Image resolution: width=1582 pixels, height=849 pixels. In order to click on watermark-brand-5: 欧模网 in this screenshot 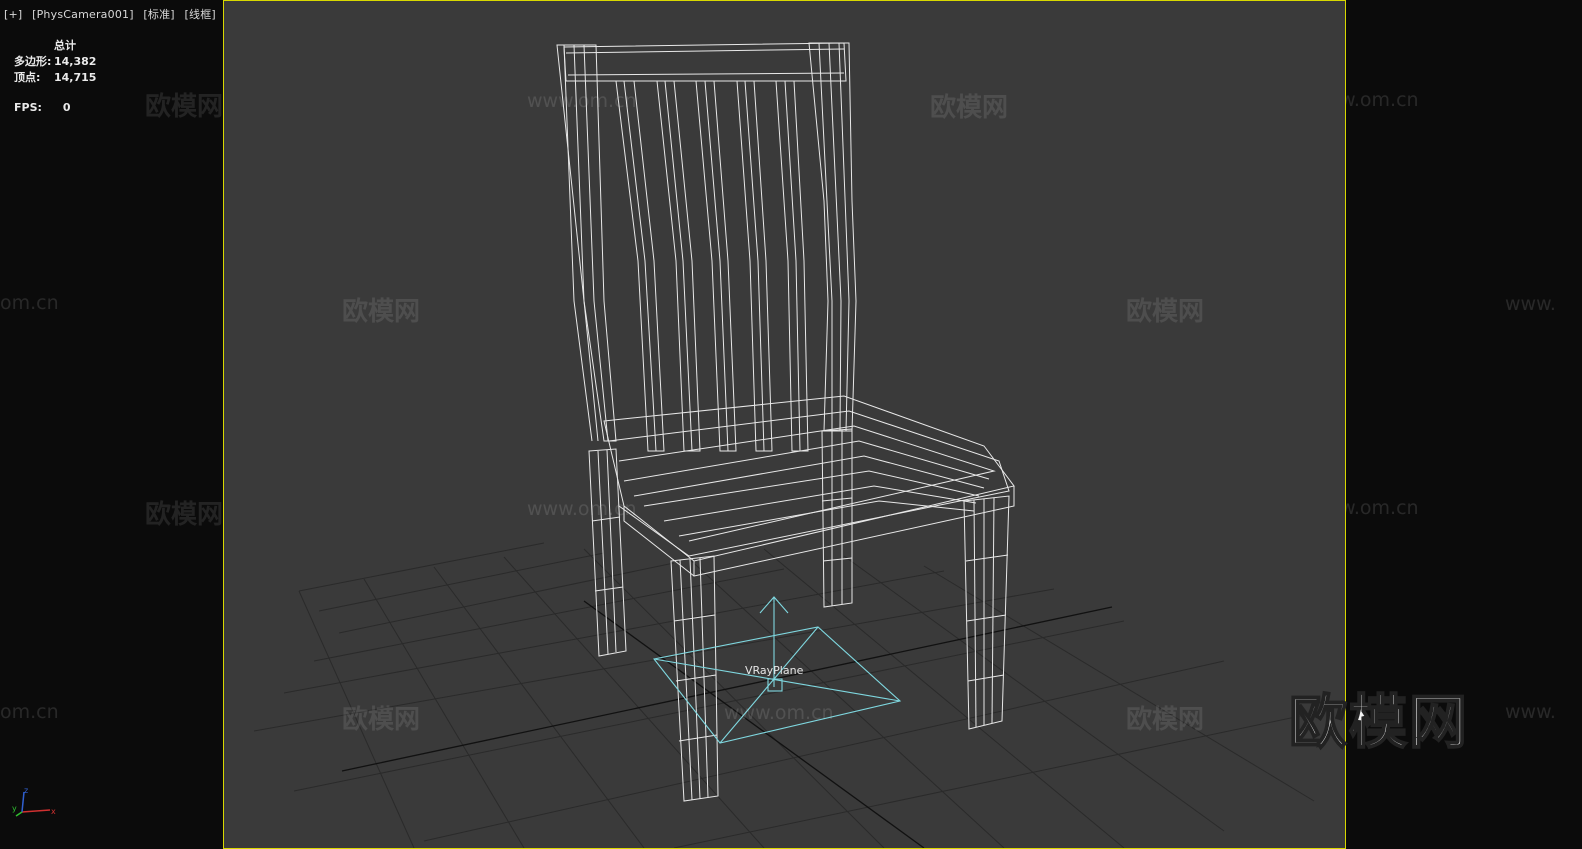, I will do `click(224, 513)`.